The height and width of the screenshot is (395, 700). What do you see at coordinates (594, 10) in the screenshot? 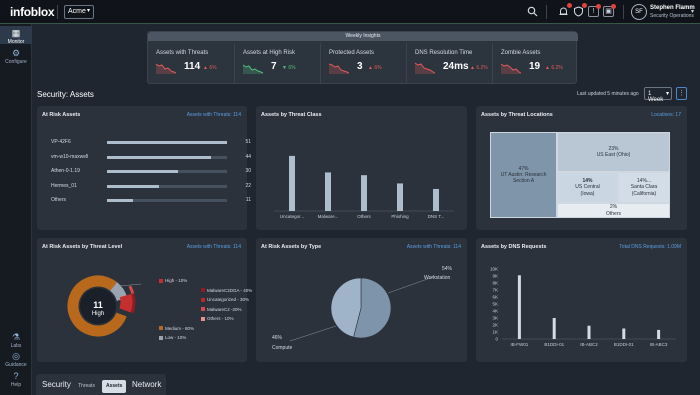
I see `alert-icon: !` at bounding box center [594, 10].